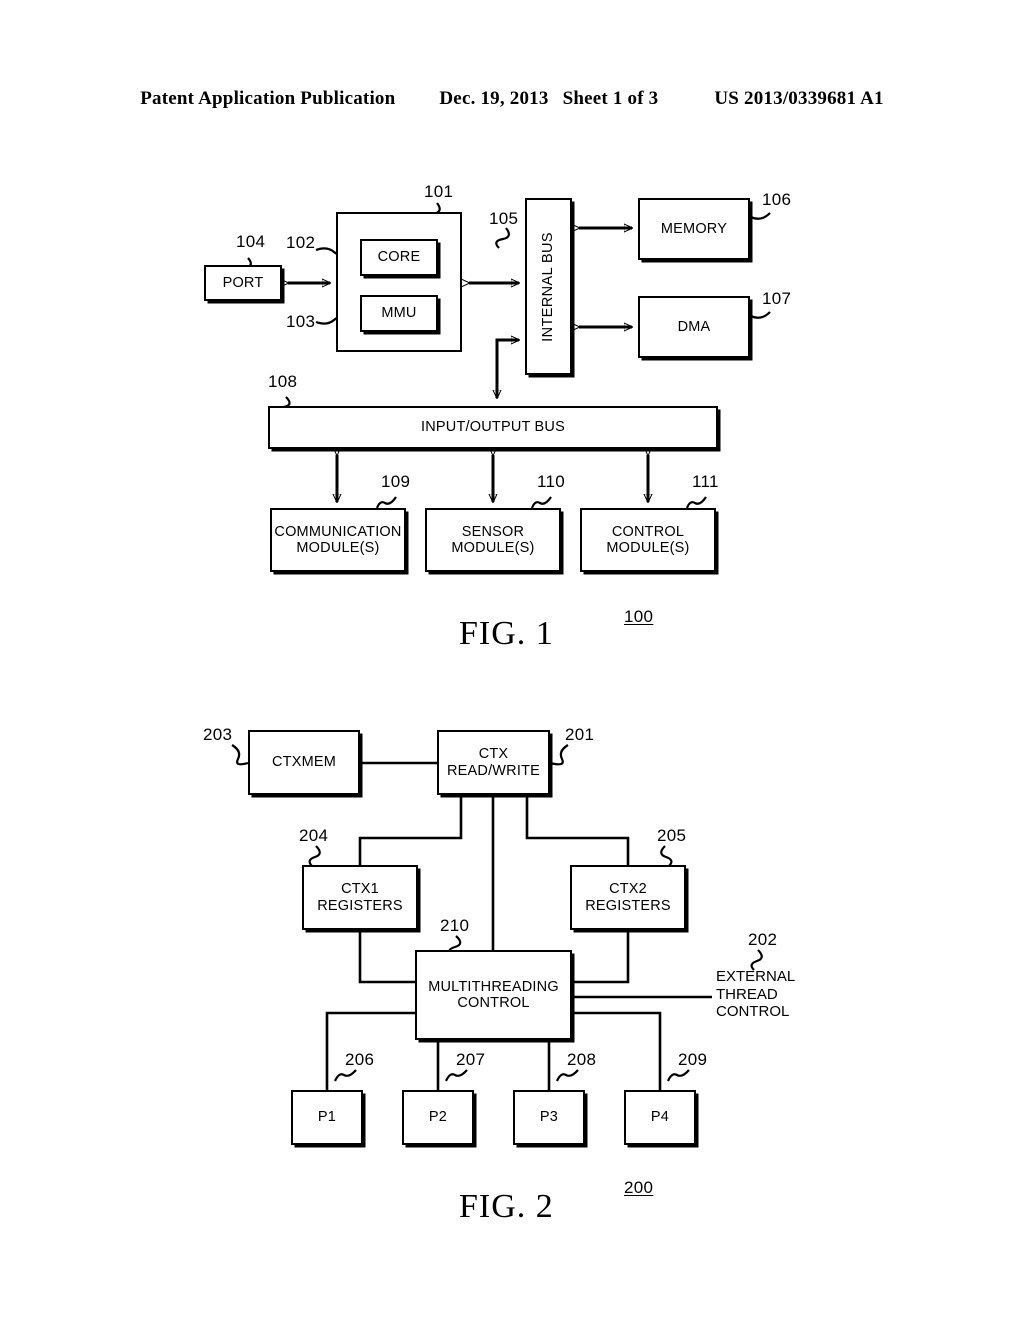 The width and height of the screenshot is (1024, 1320). I want to click on ctx1-line-2: REGISTERS, so click(360, 905).